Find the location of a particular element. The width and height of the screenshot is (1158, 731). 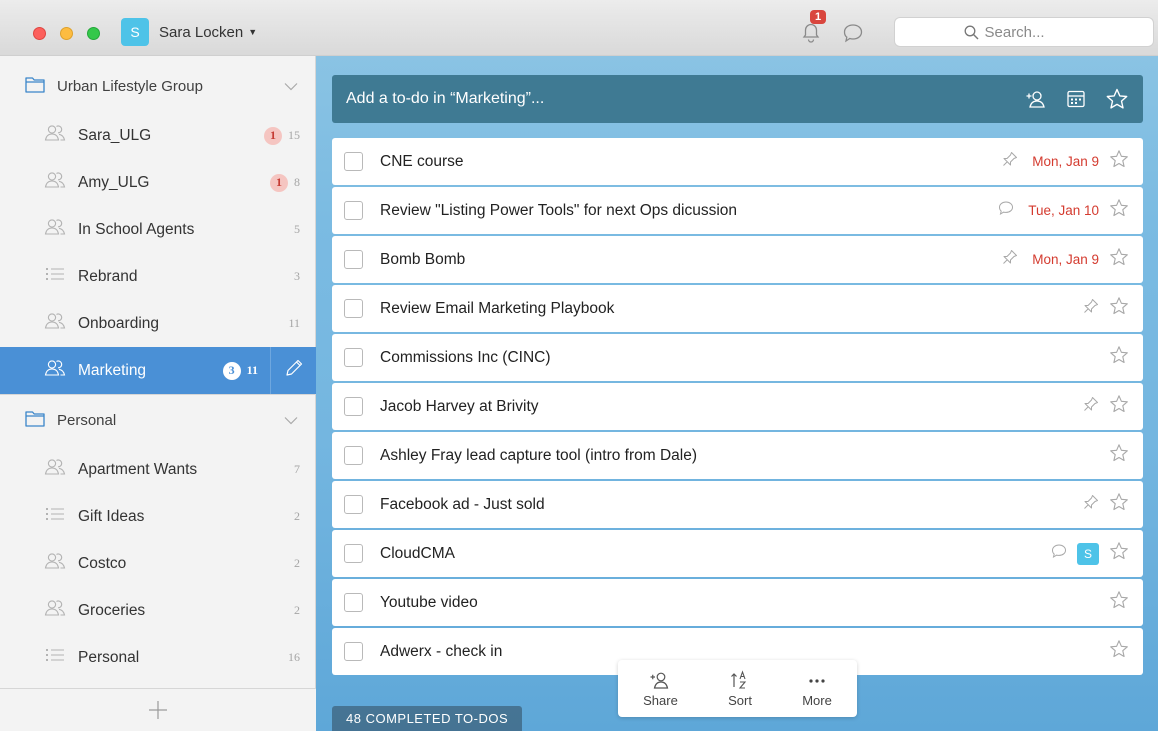

todo-title: Bomb Bomb is located at coordinates (423, 259).